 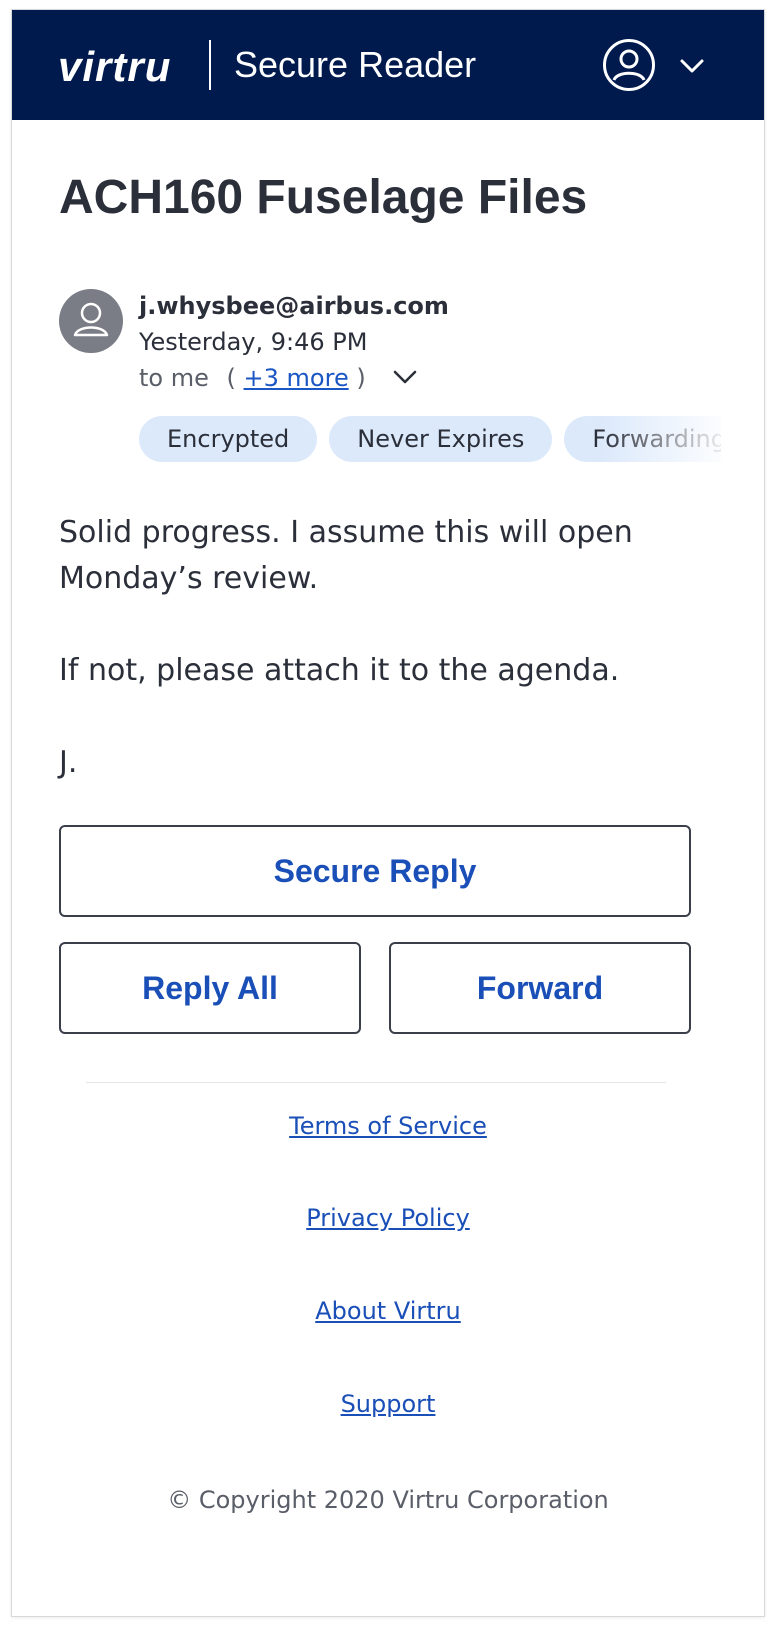 What do you see at coordinates (388, 1218) in the screenshot?
I see `privacy-policy-link: Privacy Policy` at bounding box center [388, 1218].